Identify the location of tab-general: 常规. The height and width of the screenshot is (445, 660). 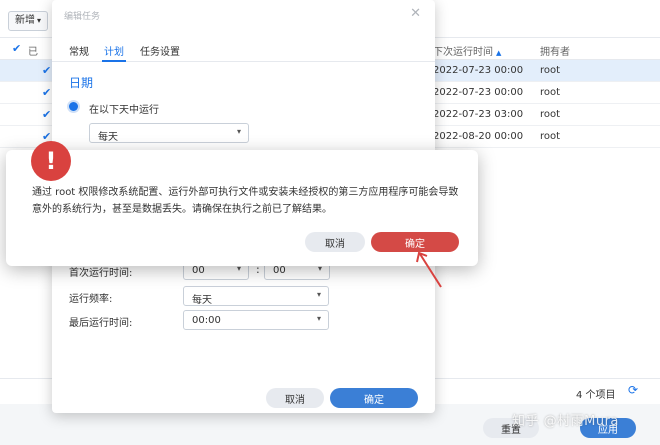
(79, 50).